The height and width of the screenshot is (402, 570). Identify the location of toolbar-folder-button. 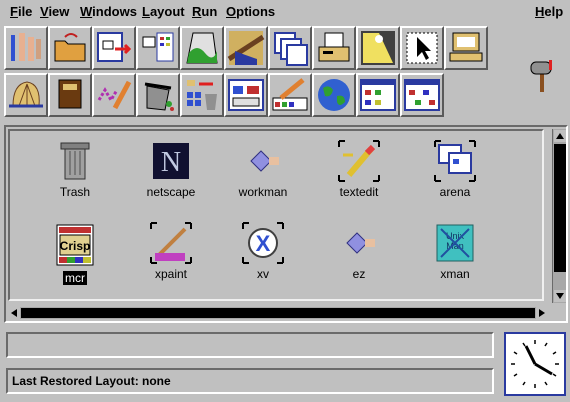
(70, 48).